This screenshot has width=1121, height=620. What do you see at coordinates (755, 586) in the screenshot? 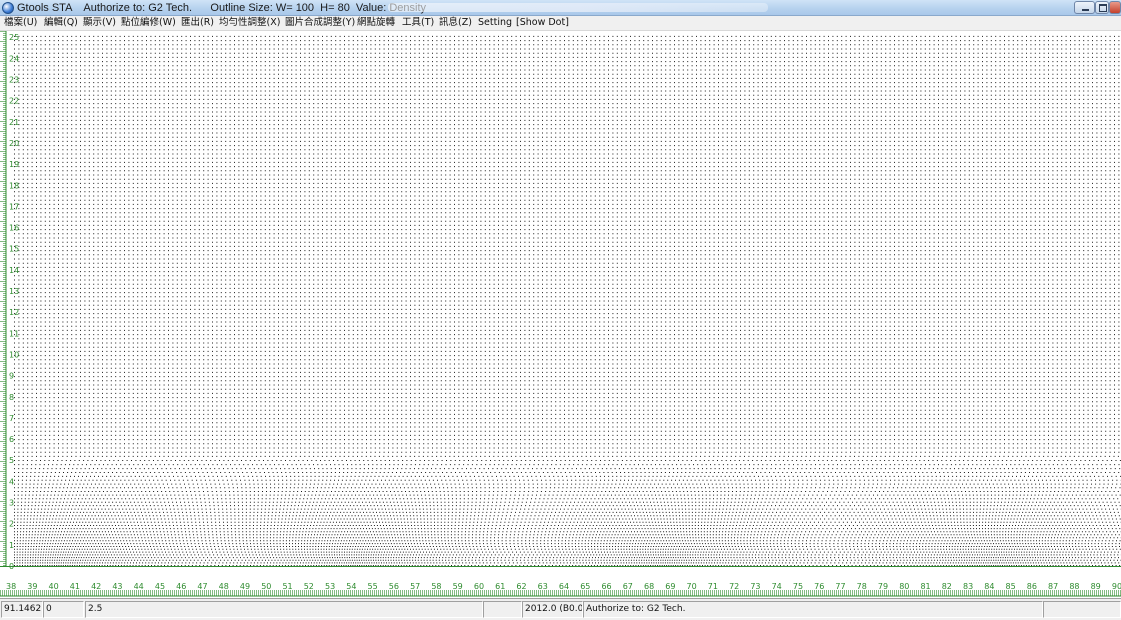
I see `bottom-ruler-label: 73` at bounding box center [755, 586].